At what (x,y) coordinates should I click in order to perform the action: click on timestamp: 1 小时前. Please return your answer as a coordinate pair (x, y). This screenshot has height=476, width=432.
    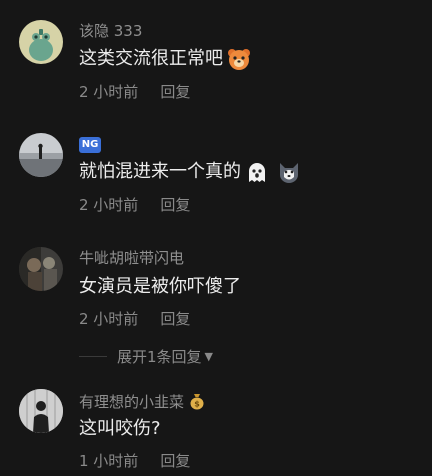
    Looking at the image, I should click on (109, 461).